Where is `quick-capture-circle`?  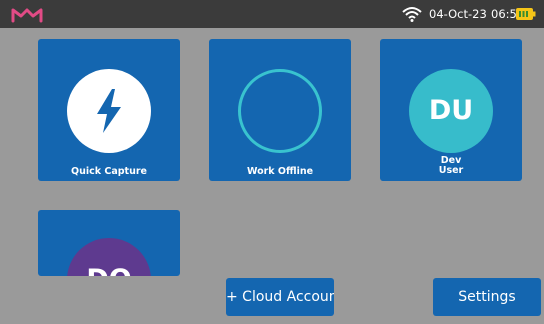
quick-capture-circle is located at coordinates (109, 111).